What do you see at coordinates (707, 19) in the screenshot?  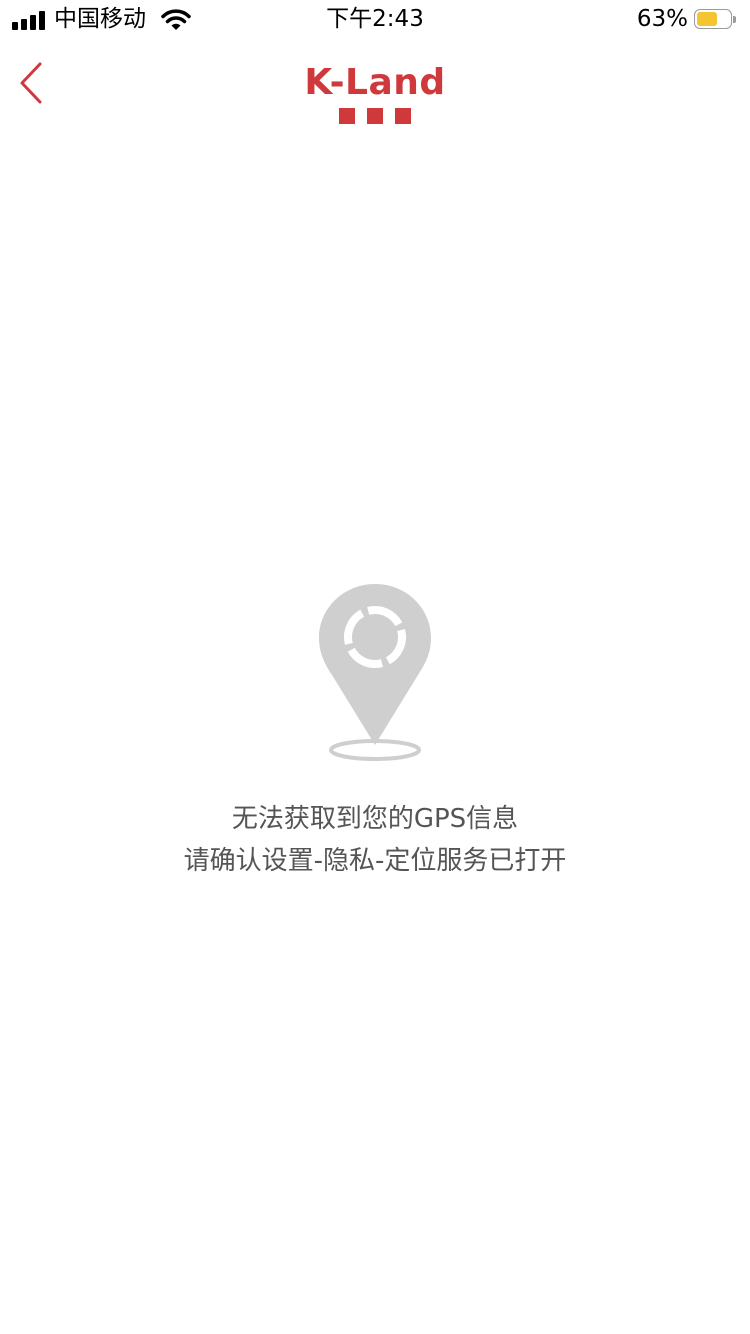 I see `battery-fill` at bounding box center [707, 19].